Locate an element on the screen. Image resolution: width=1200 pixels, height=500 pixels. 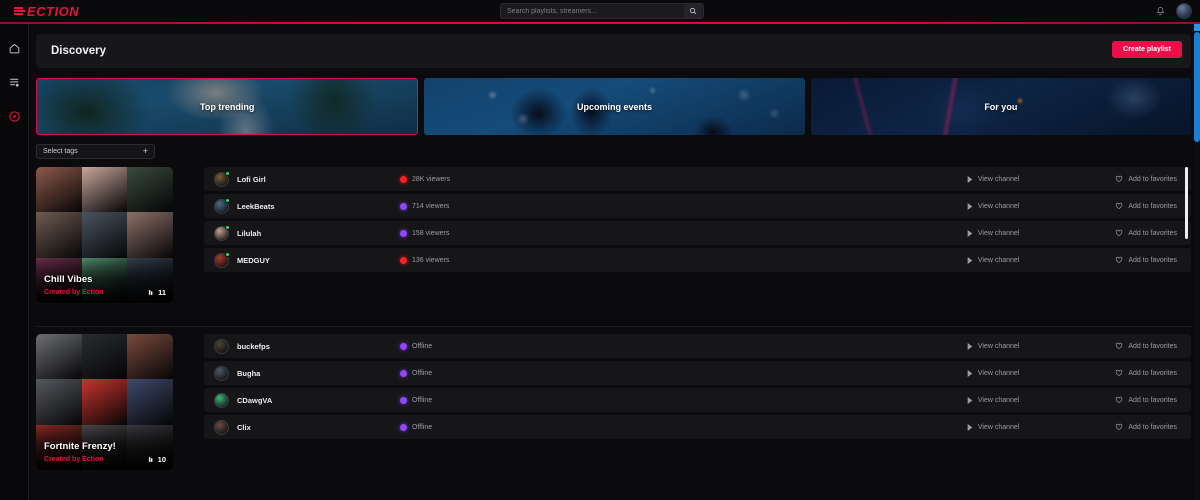
playlist-count-value: 11 is located at coordinates (162, 292).